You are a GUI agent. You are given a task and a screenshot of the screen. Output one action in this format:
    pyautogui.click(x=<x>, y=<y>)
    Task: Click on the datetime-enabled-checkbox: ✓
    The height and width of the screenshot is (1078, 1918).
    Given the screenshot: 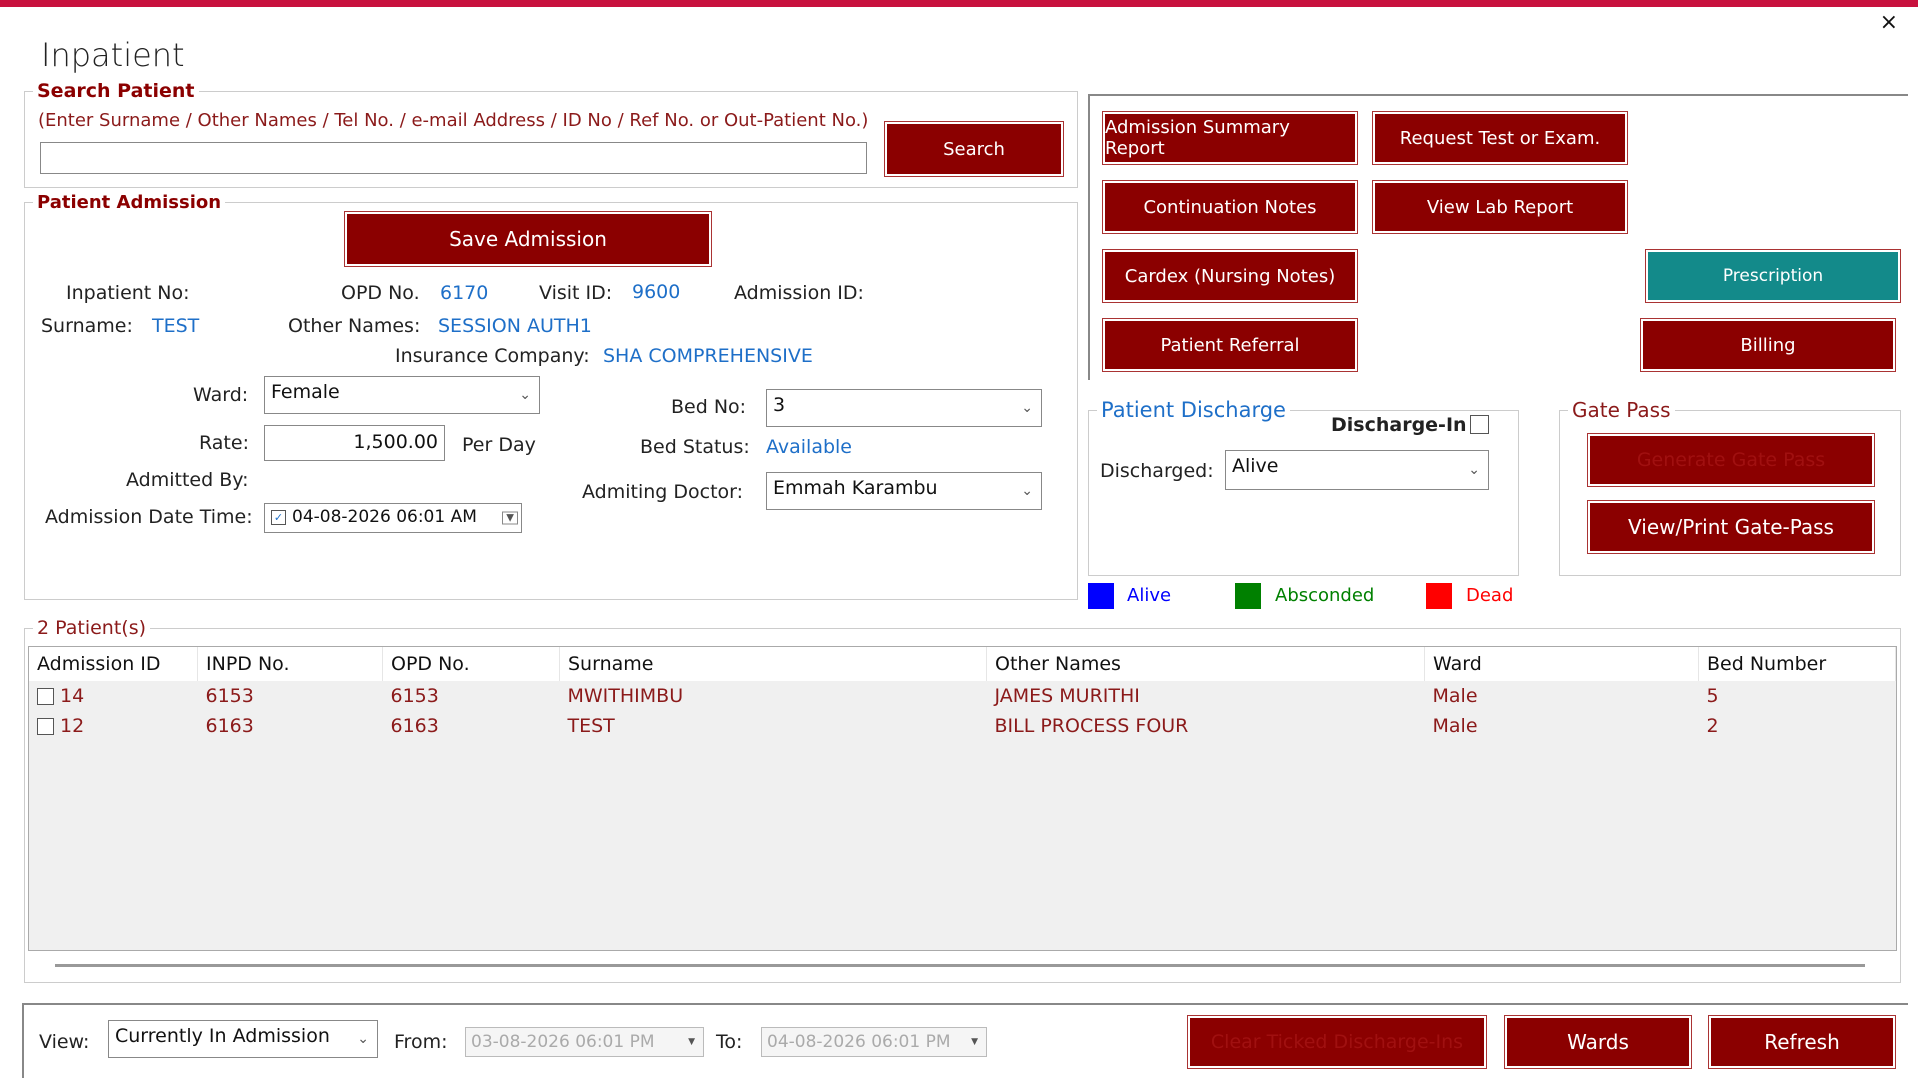 What is the action you would take?
    pyautogui.click(x=278, y=517)
    